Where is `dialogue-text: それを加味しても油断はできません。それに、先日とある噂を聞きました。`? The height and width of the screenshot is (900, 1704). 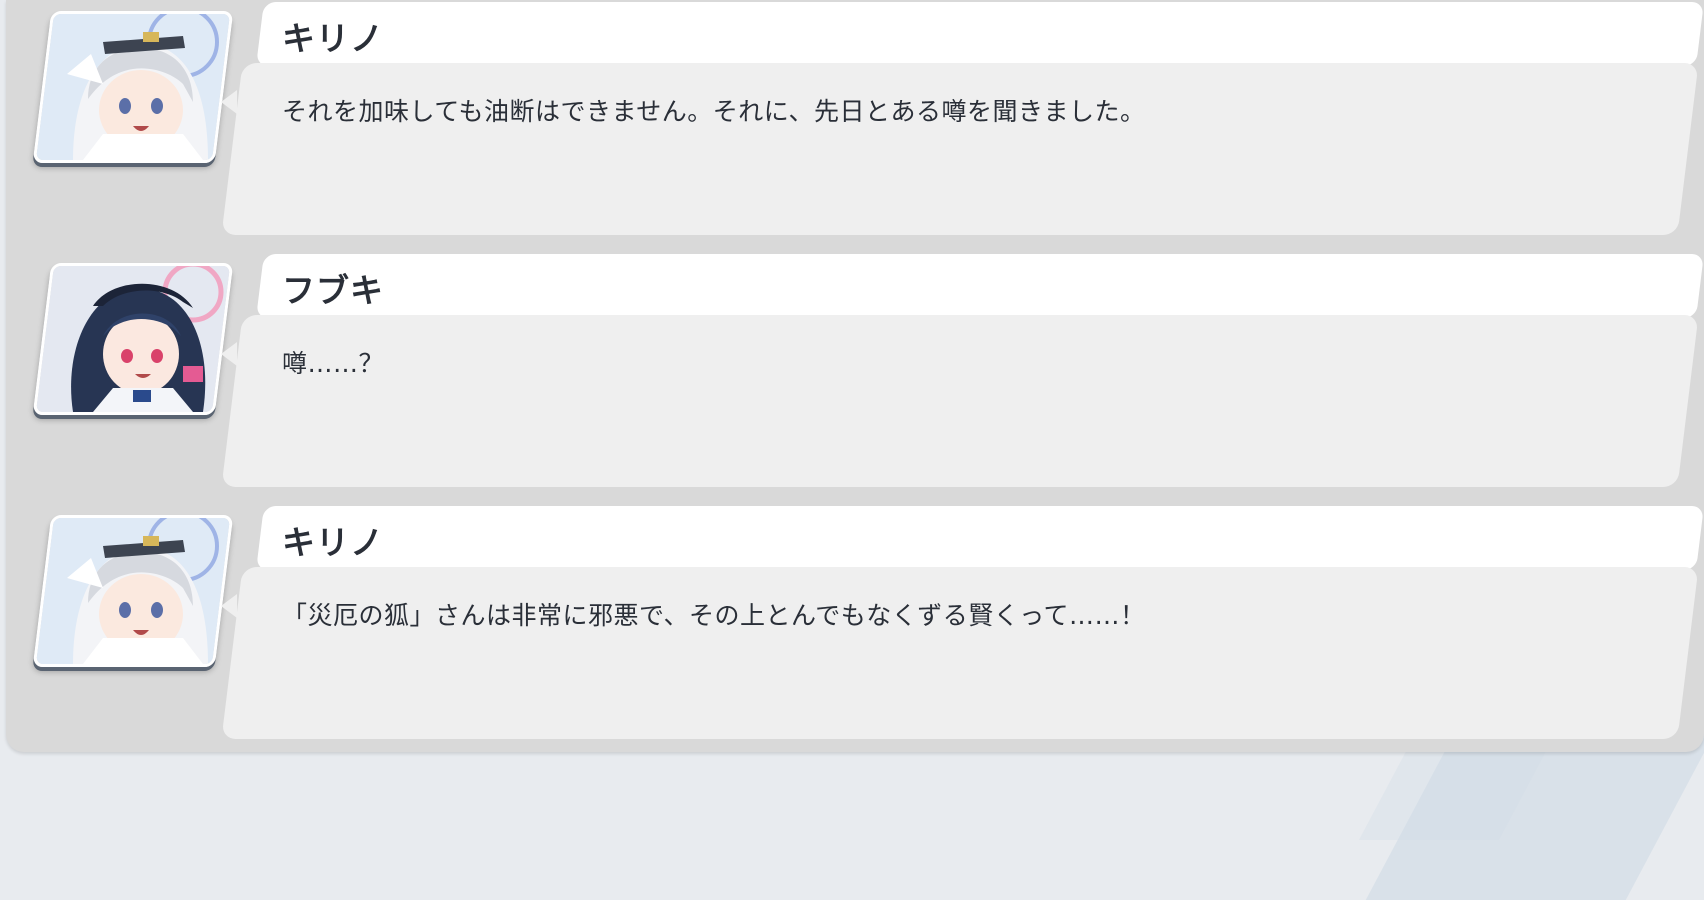
dialogue-text: それを加味しても油断はできません。それに、先日とある噂を聞きました。 is located at coordinates (714, 111).